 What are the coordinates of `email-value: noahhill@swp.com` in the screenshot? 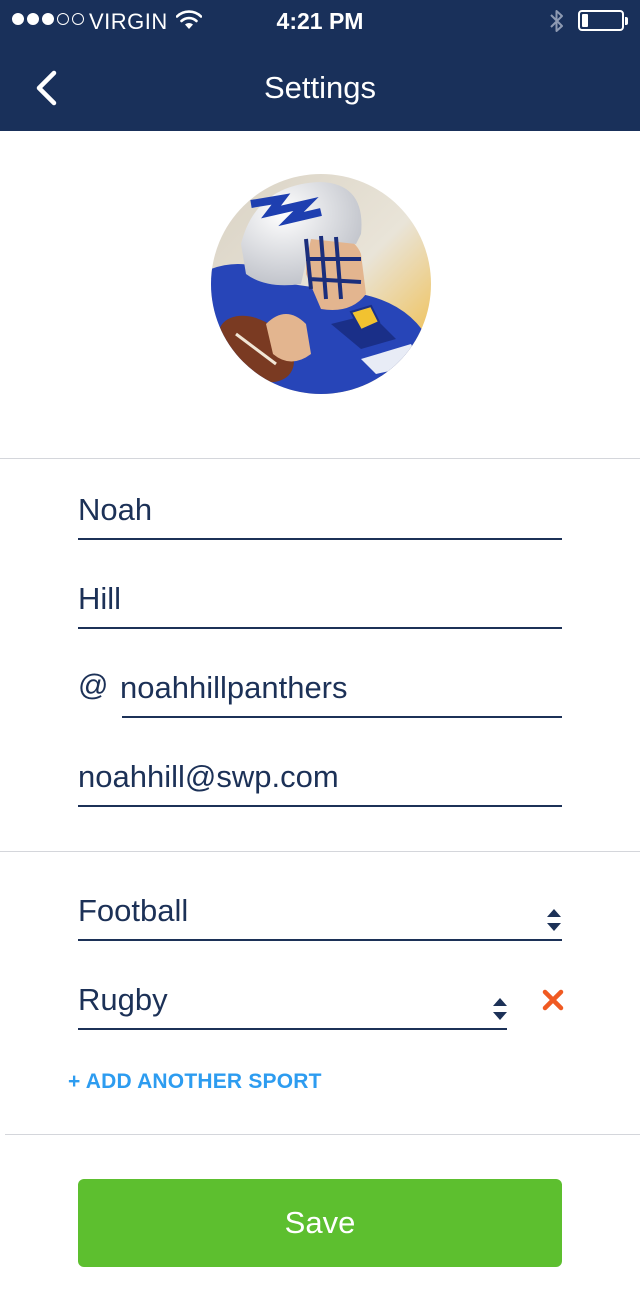 It's located at (208, 776).